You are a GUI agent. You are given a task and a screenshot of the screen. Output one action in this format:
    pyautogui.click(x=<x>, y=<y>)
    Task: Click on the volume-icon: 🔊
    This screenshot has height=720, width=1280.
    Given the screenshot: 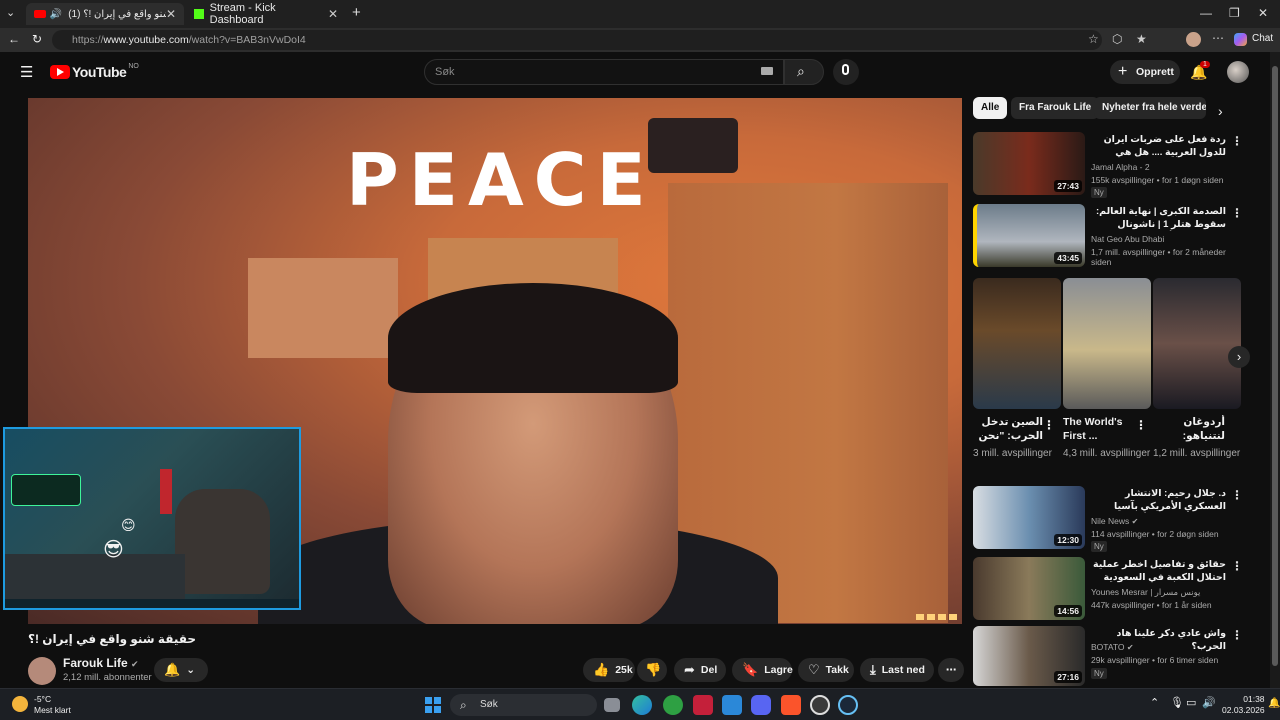 What is the action you would take?
    pyautogui.click(x=1209, y=702)
    